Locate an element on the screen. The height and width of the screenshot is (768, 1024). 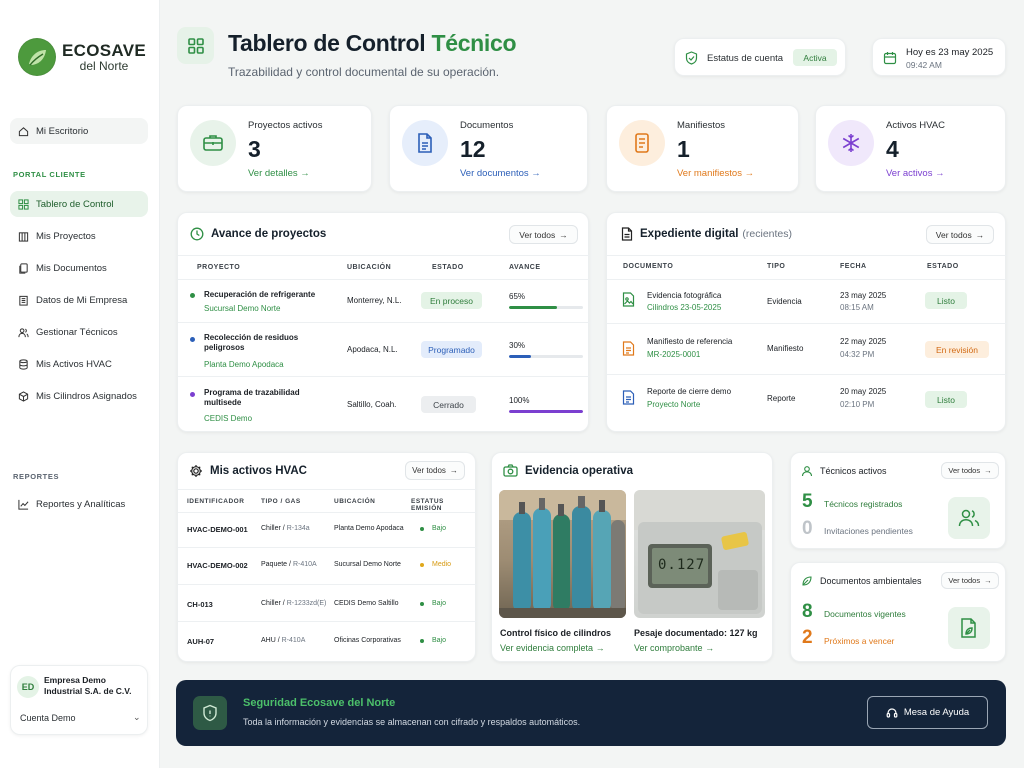
scale-photo: 0.127 is located at coordinates (699, 554).